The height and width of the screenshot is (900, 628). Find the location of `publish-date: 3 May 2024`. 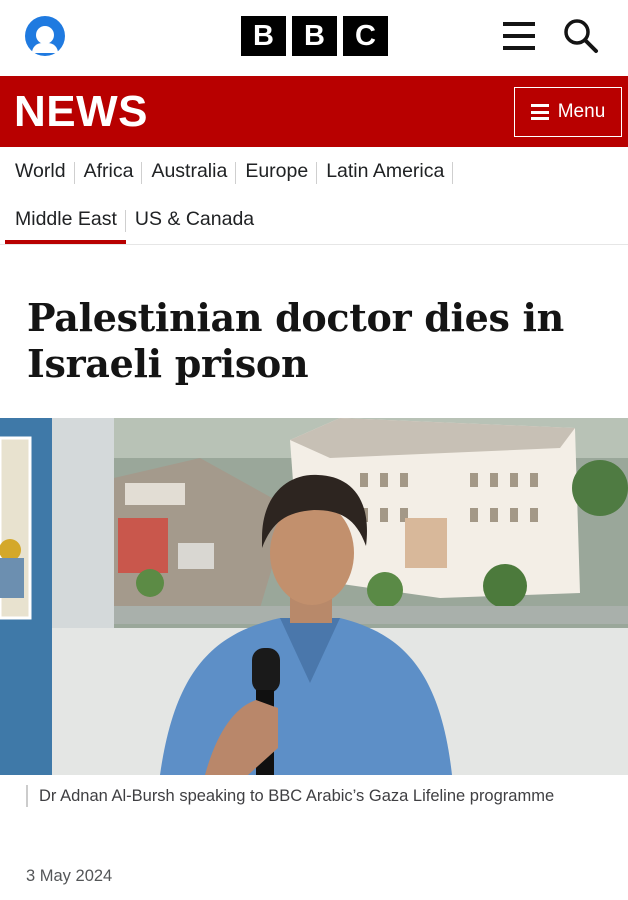

publish-date: 3 May 2024 is located at coordinates (69, 876).